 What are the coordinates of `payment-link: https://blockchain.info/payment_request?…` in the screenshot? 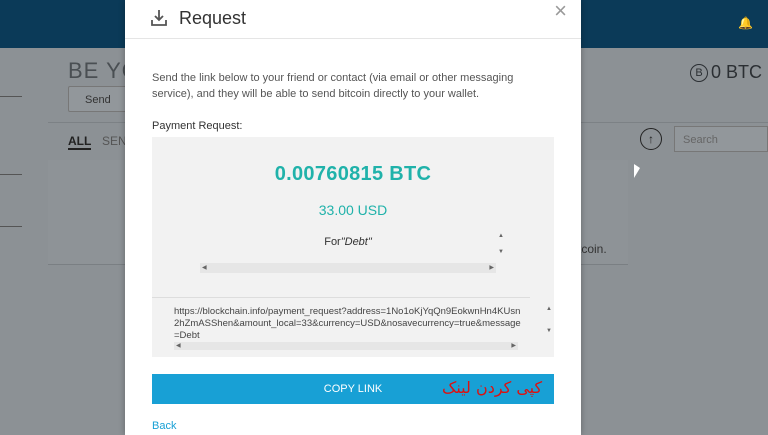 It's located at (347, 323).